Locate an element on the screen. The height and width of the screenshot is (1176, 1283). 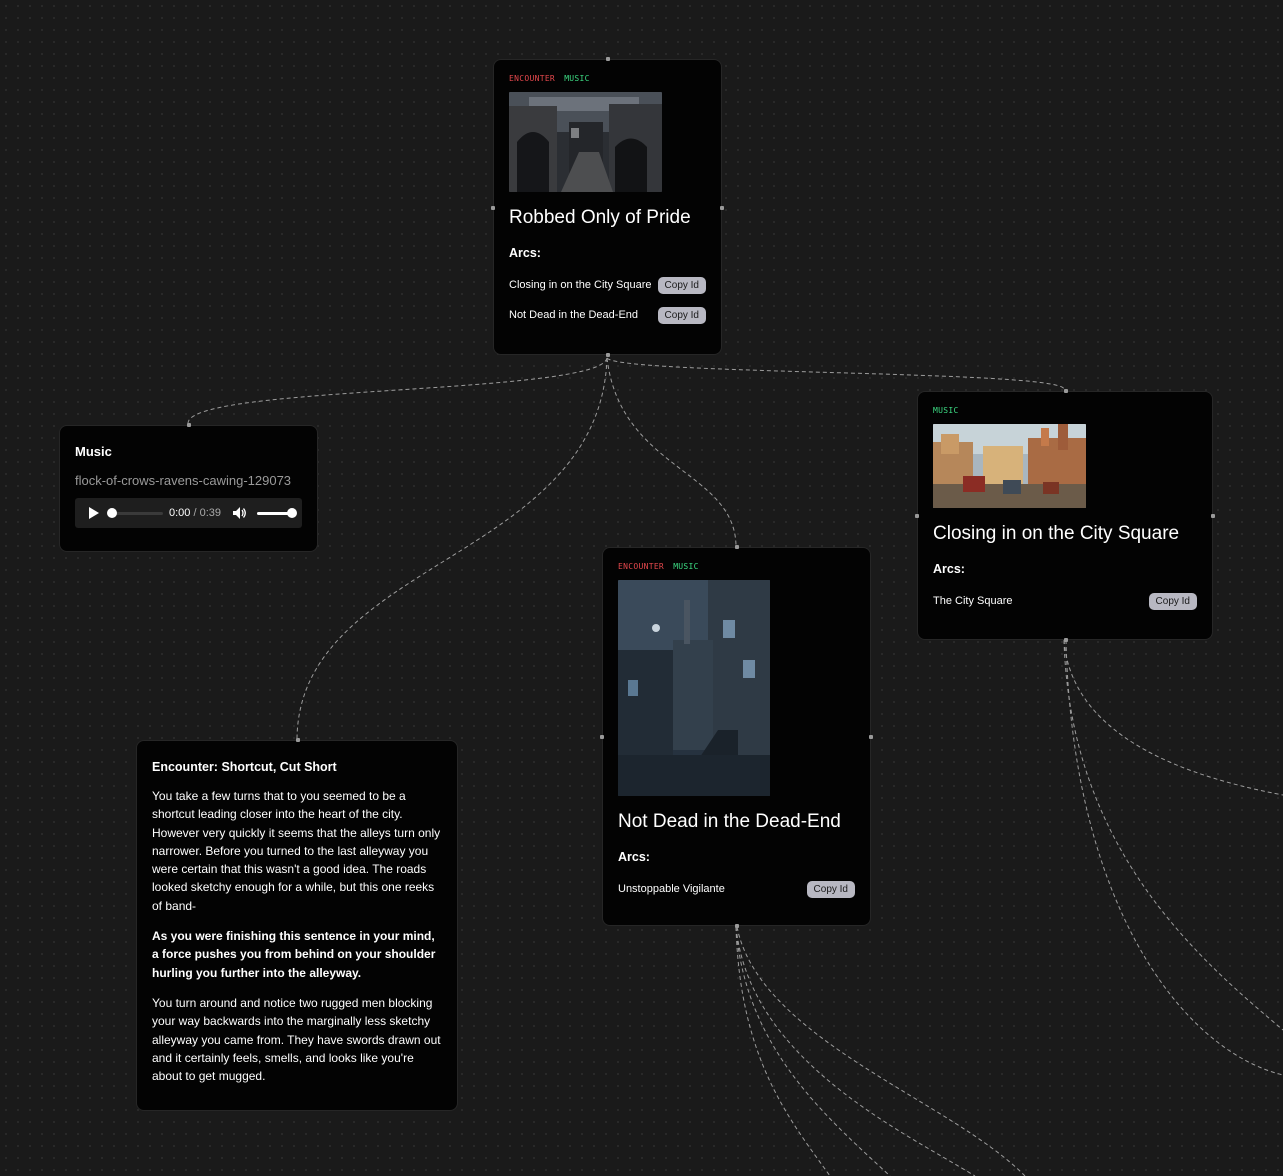
arc-row: Not Dead in the Dead-End Copy Id is located at coordinates (607, 315).